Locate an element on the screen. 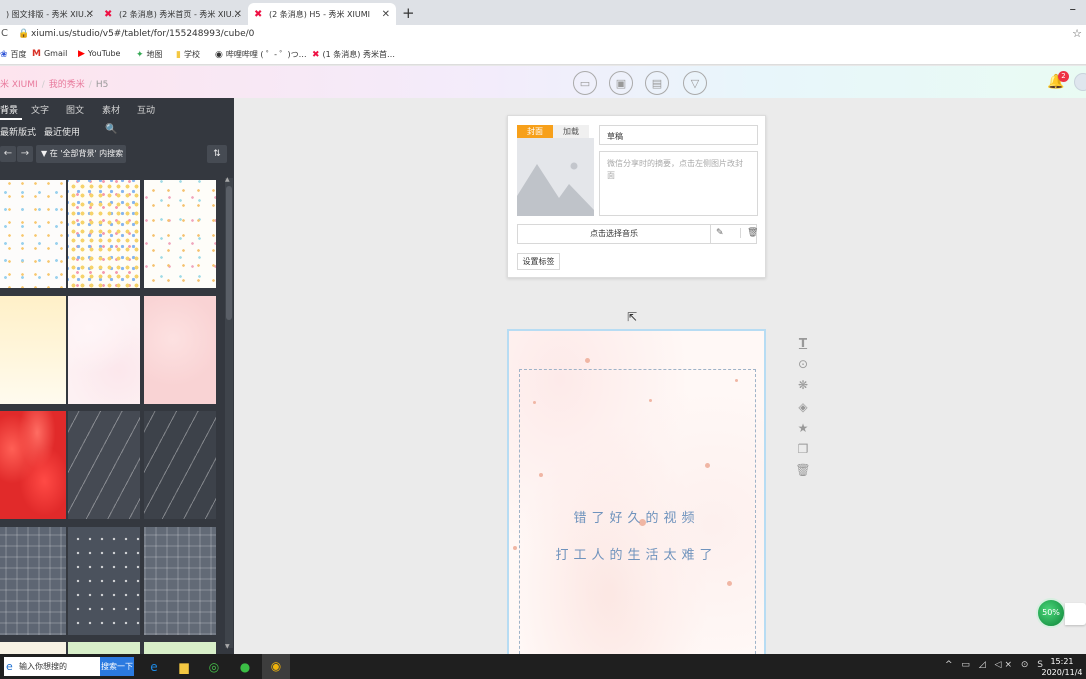 The width and height of the screenshot is (1086, 679). bookmark-gmail: M Gmail is located at coordinates (49, 54).